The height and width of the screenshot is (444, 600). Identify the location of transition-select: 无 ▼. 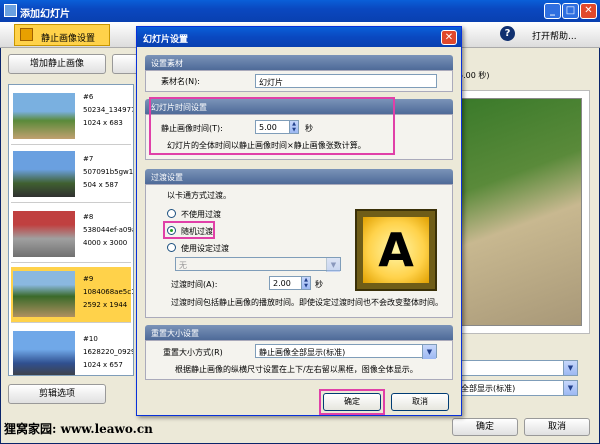
(258, 264).